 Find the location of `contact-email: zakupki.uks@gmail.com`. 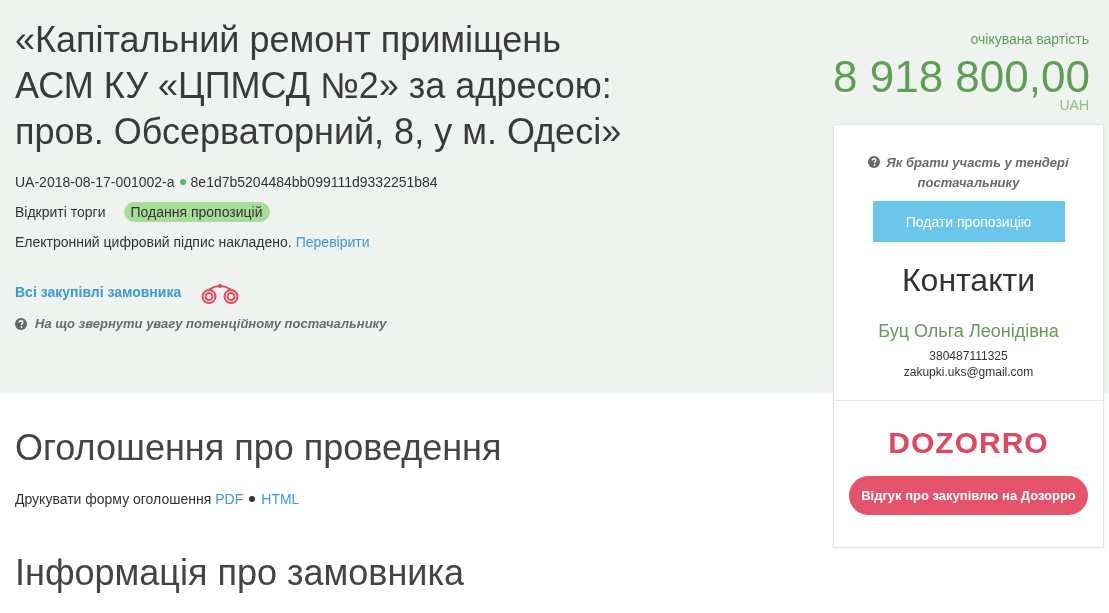

contact-email: zakupki.uks@gmail.com is located at coordinates (968, 372).